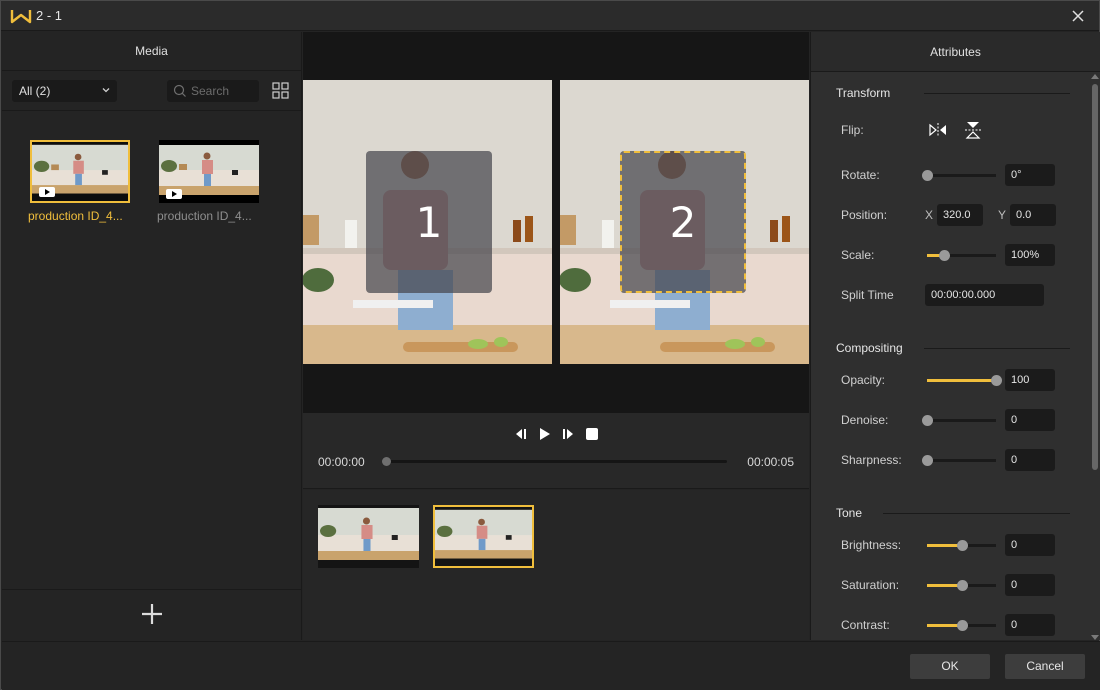 The width and height of the screenshot is (1100, 690). Describe the element at coordinates (1030, 585) in the screenshot. I see `saturation-input: 0` at that location.